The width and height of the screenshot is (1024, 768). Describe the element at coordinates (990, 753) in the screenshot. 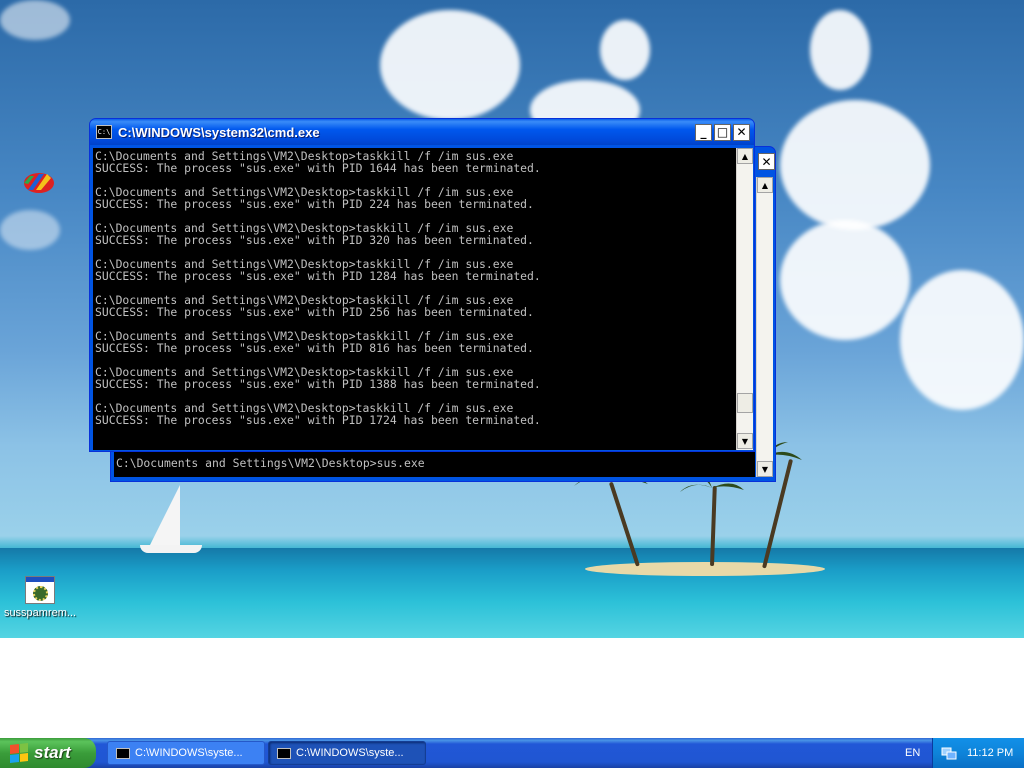

I see `clock: 11:12 PM` at that location.